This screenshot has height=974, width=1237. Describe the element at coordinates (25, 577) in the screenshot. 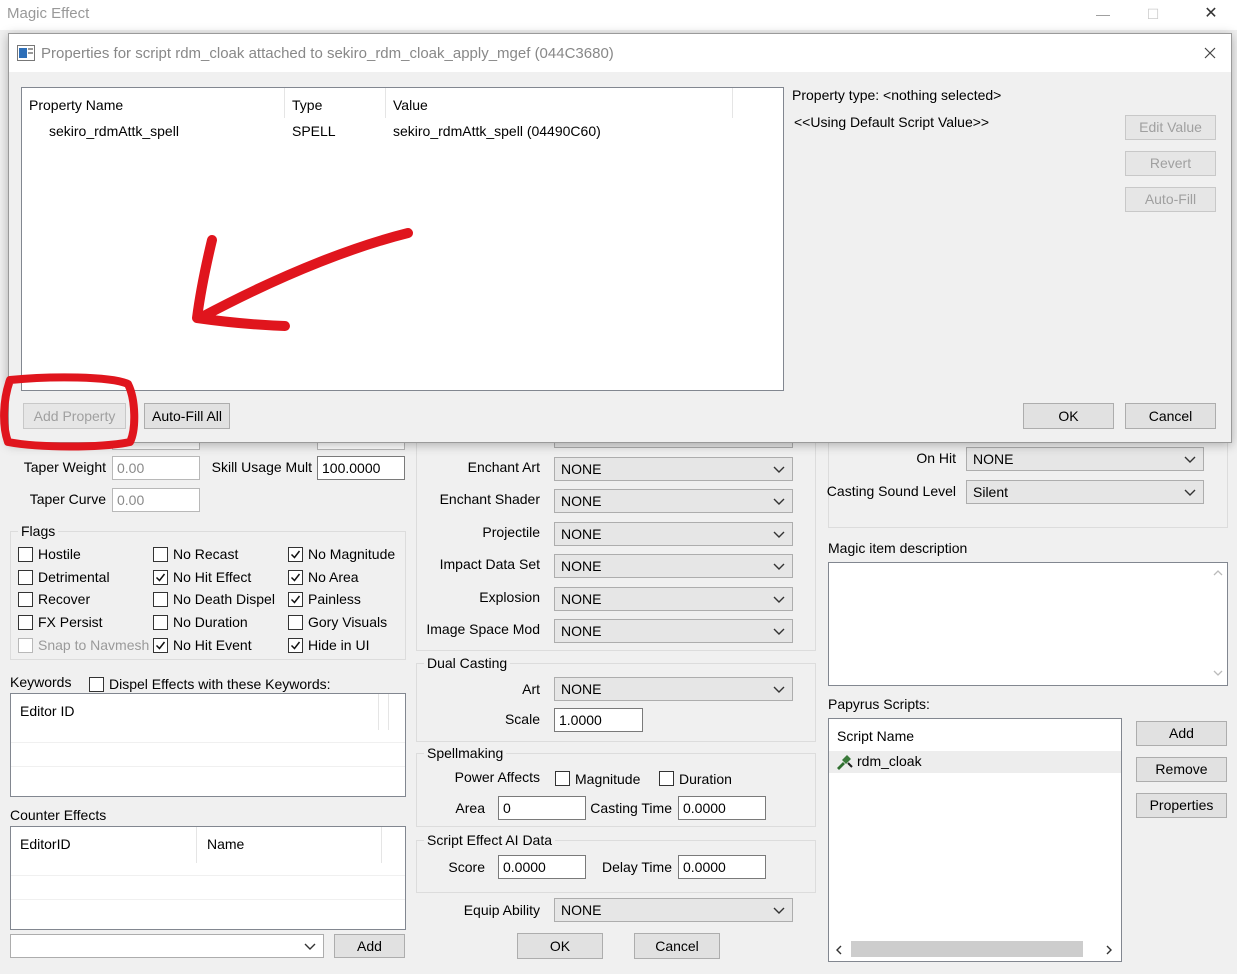

I see `flag-detrimental-checkbox` at that location.